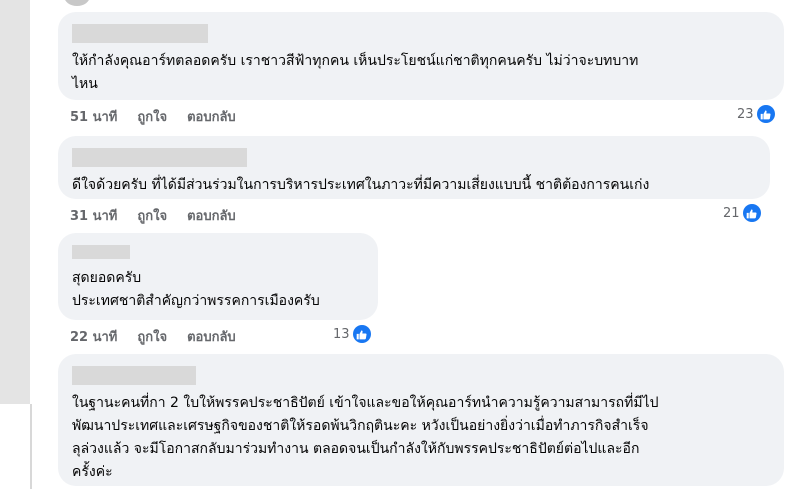 The height and width of the screenshot is (489, 800). I want to click on reaction-number: 23, so click(745, 114).